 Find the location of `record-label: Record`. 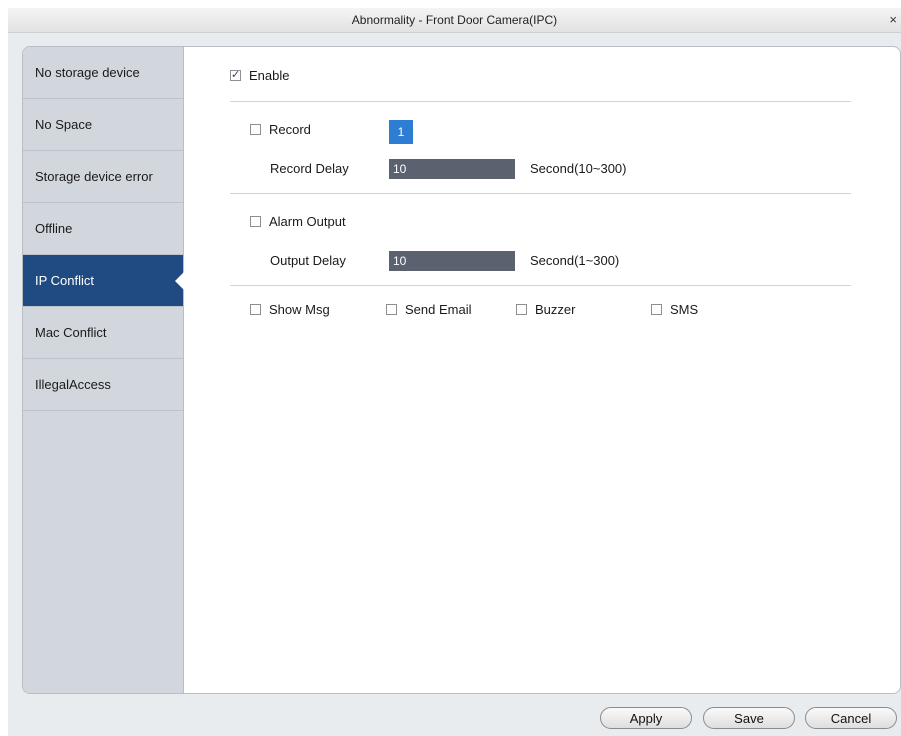

record-label: Record is located at coordinates (290, 129).